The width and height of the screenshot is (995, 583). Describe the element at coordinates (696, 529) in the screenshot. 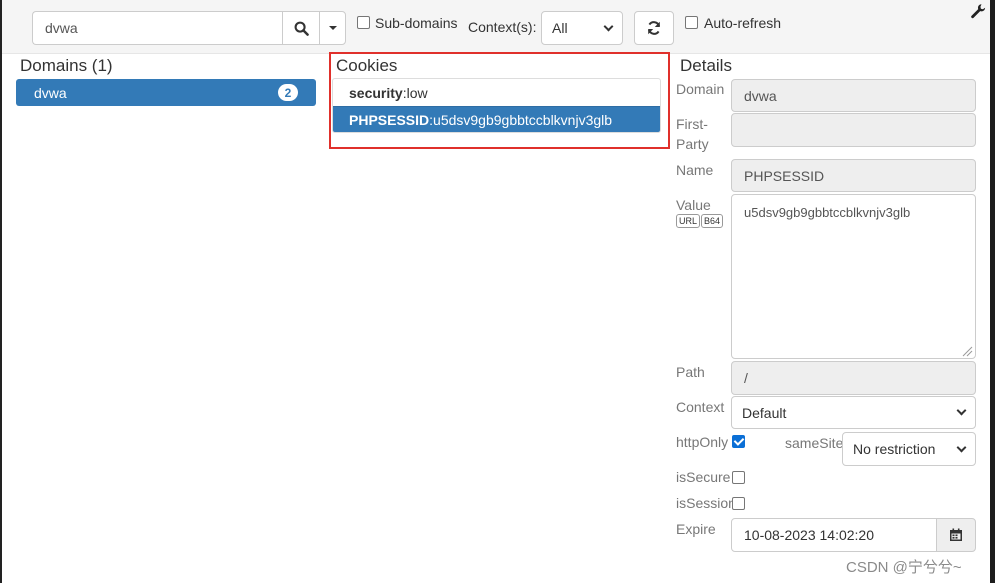

I see `expire-label: Expire` at that location.